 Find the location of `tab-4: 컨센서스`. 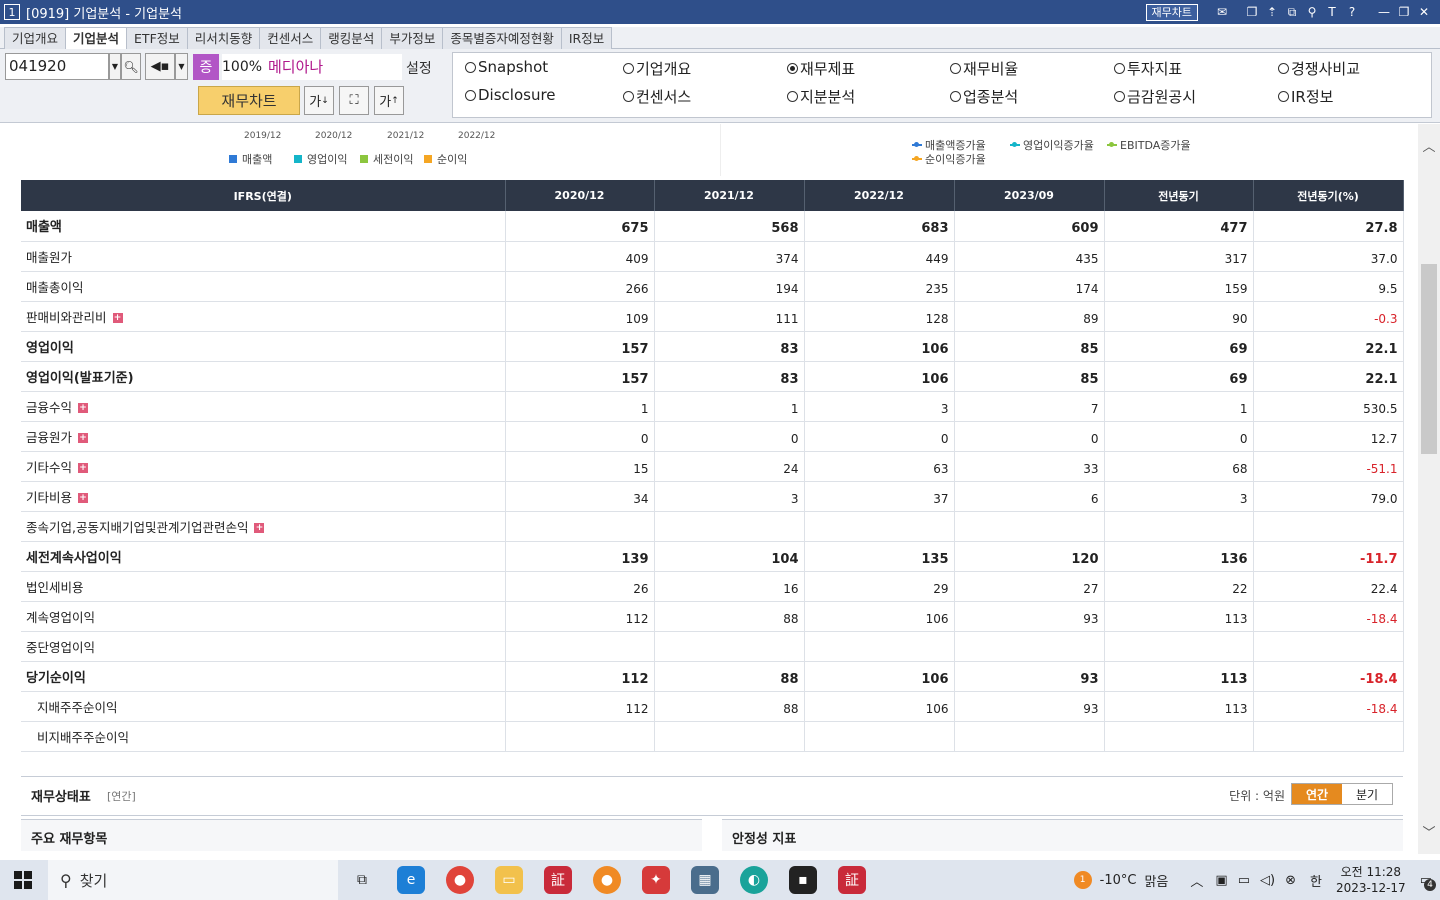

tab-4: 컨센서스 is located at coordinates (290, 38).